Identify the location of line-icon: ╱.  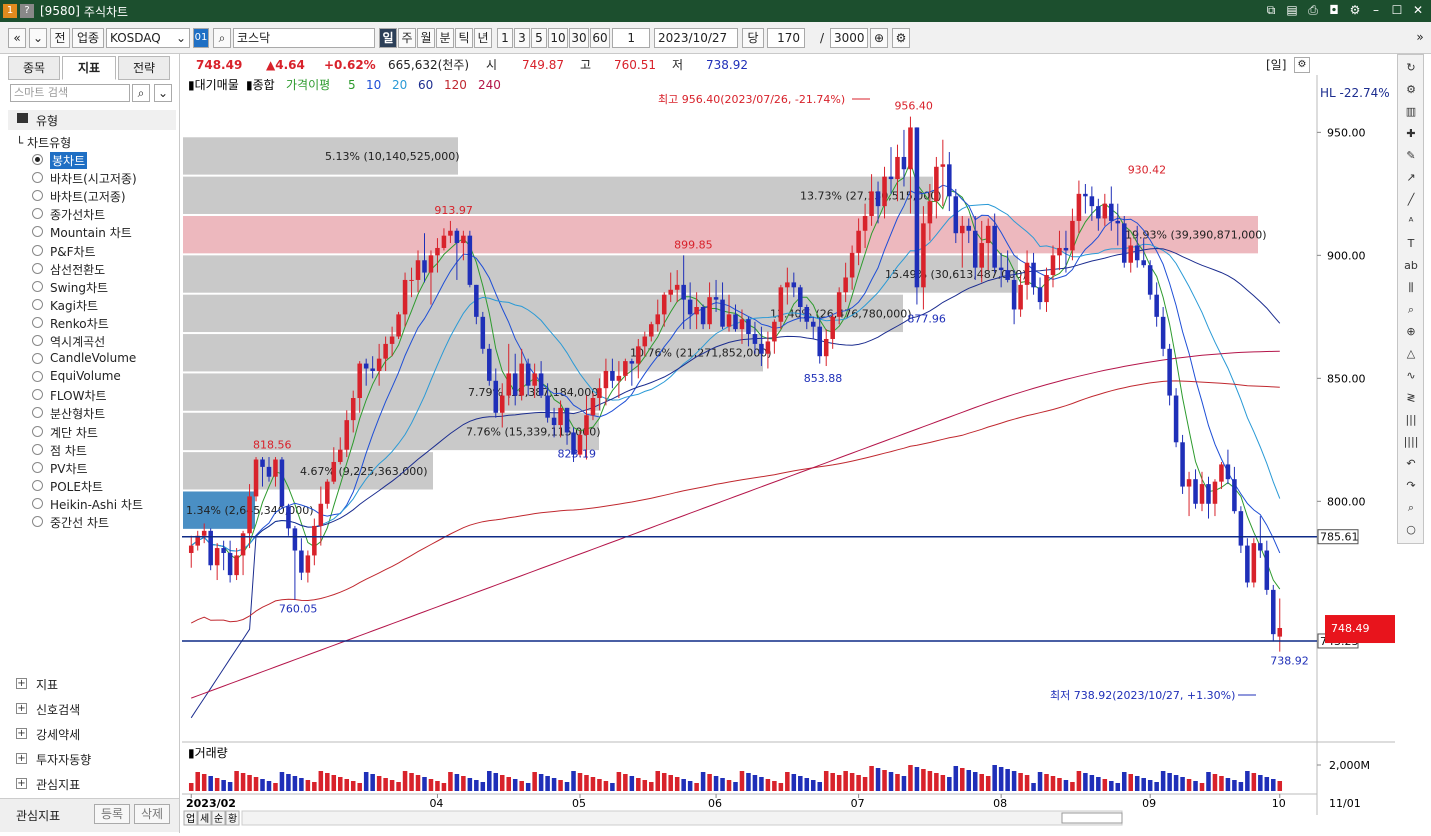
(1411, 200).